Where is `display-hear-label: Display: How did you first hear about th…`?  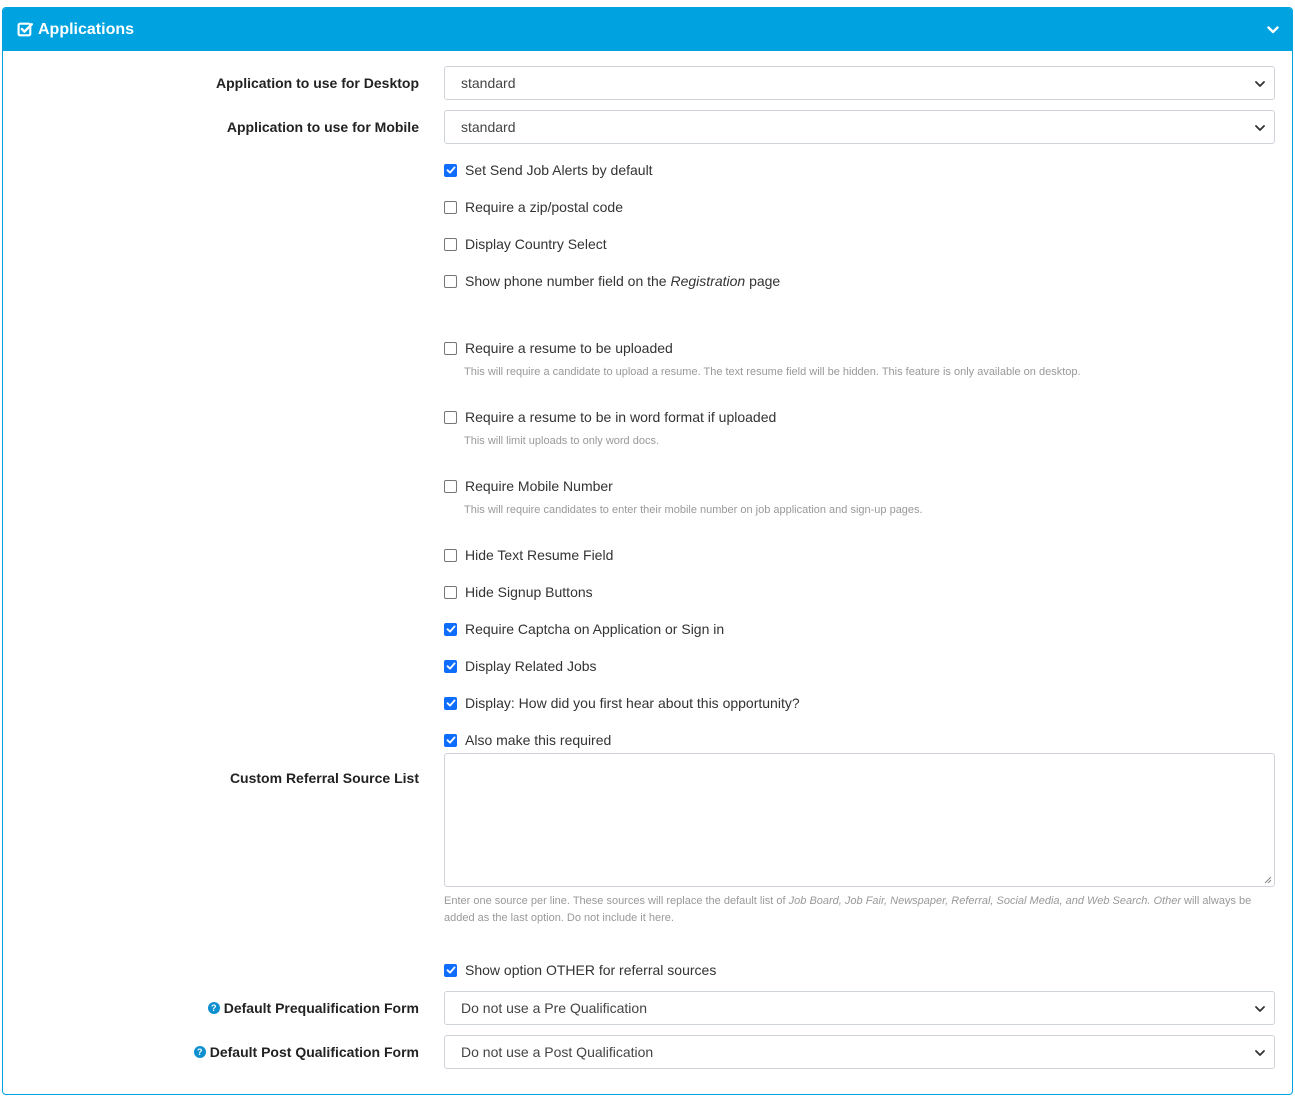 display-hear-label: Display: How did you first hear about th… is located at coordinates (632, 703).